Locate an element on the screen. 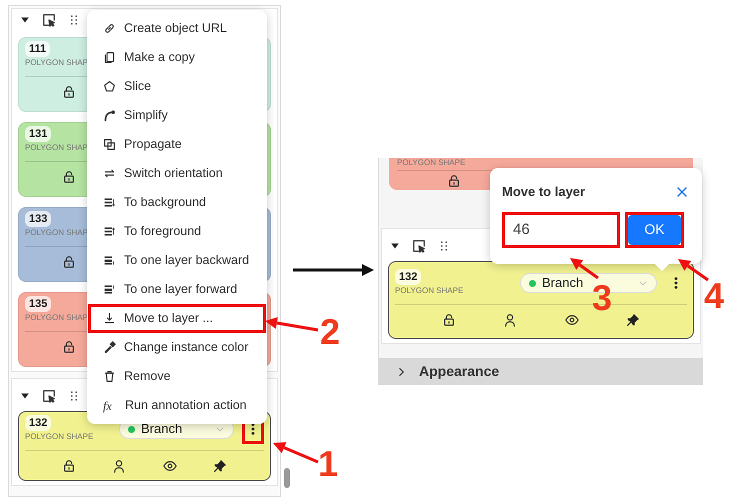 The image size is (736, 501). menu-item: To one layer backward is located at coordinates (177, 260).